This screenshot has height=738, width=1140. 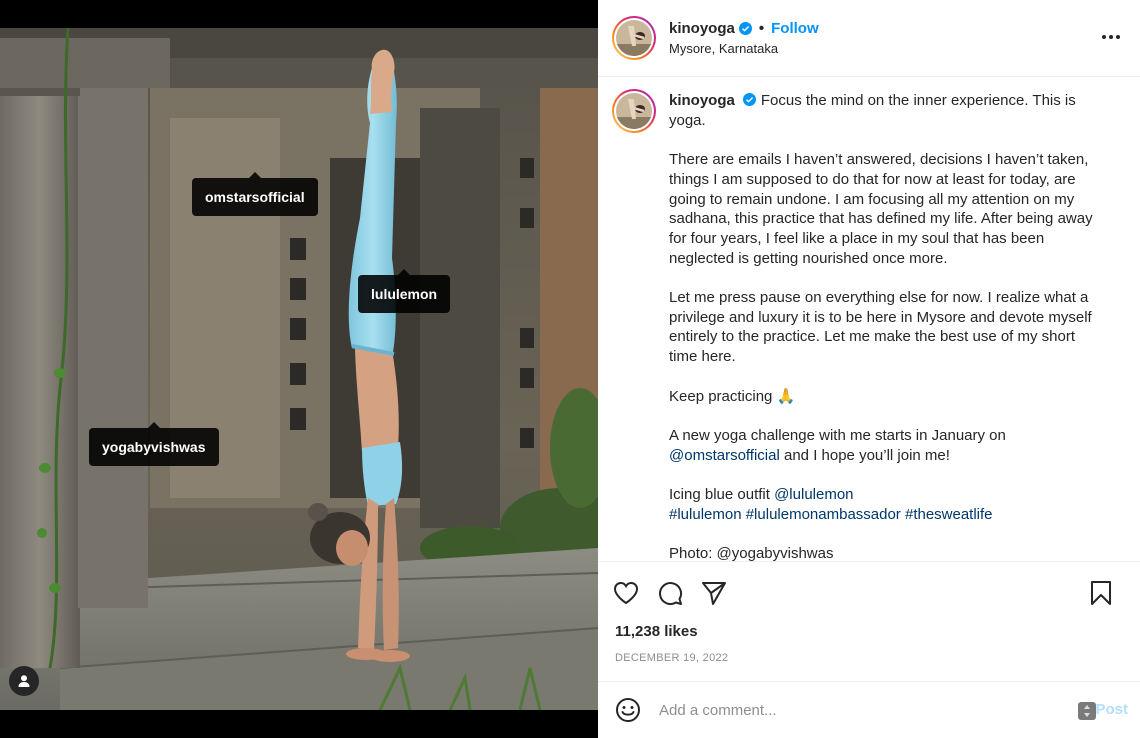 I want to click on caption-p4-text-b: and I hope you’ll join me!, so click(x=867, y=455).